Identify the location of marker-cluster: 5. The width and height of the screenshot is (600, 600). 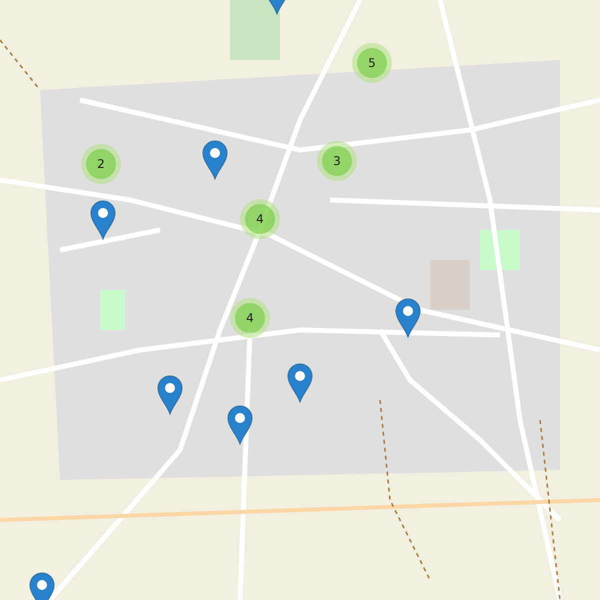
(372, 63).